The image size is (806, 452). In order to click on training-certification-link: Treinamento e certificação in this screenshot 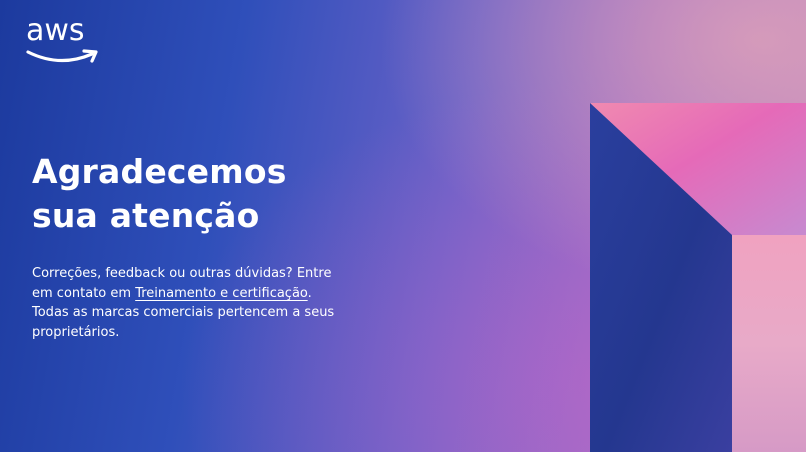, I will do `click(221, 293)`.